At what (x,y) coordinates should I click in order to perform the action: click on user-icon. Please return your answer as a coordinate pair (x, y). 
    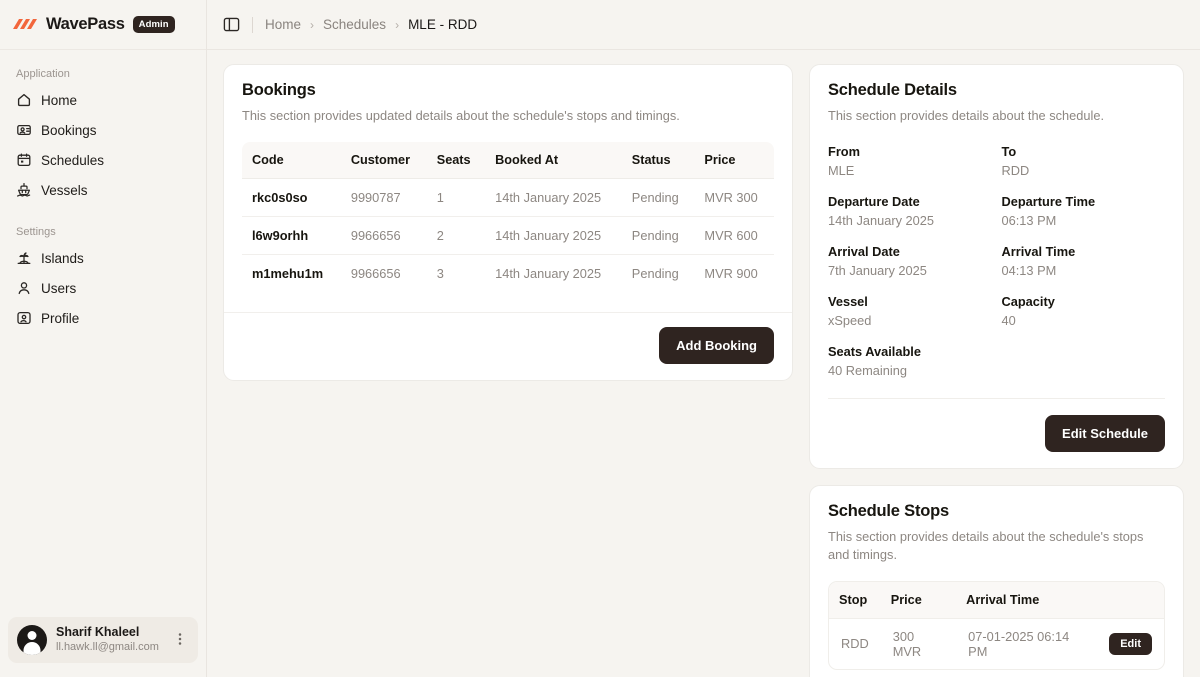
    Looking at the image, I should click on (24, 288).